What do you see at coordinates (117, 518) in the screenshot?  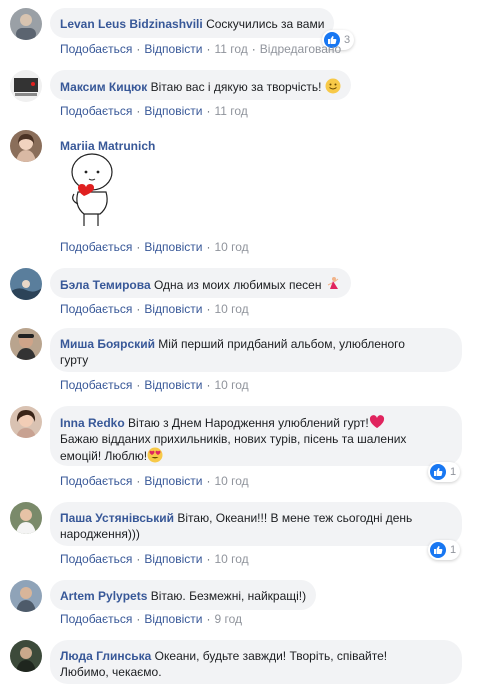 I see `comment-author: Паша Устянівський` at bounding box center [117, 518].